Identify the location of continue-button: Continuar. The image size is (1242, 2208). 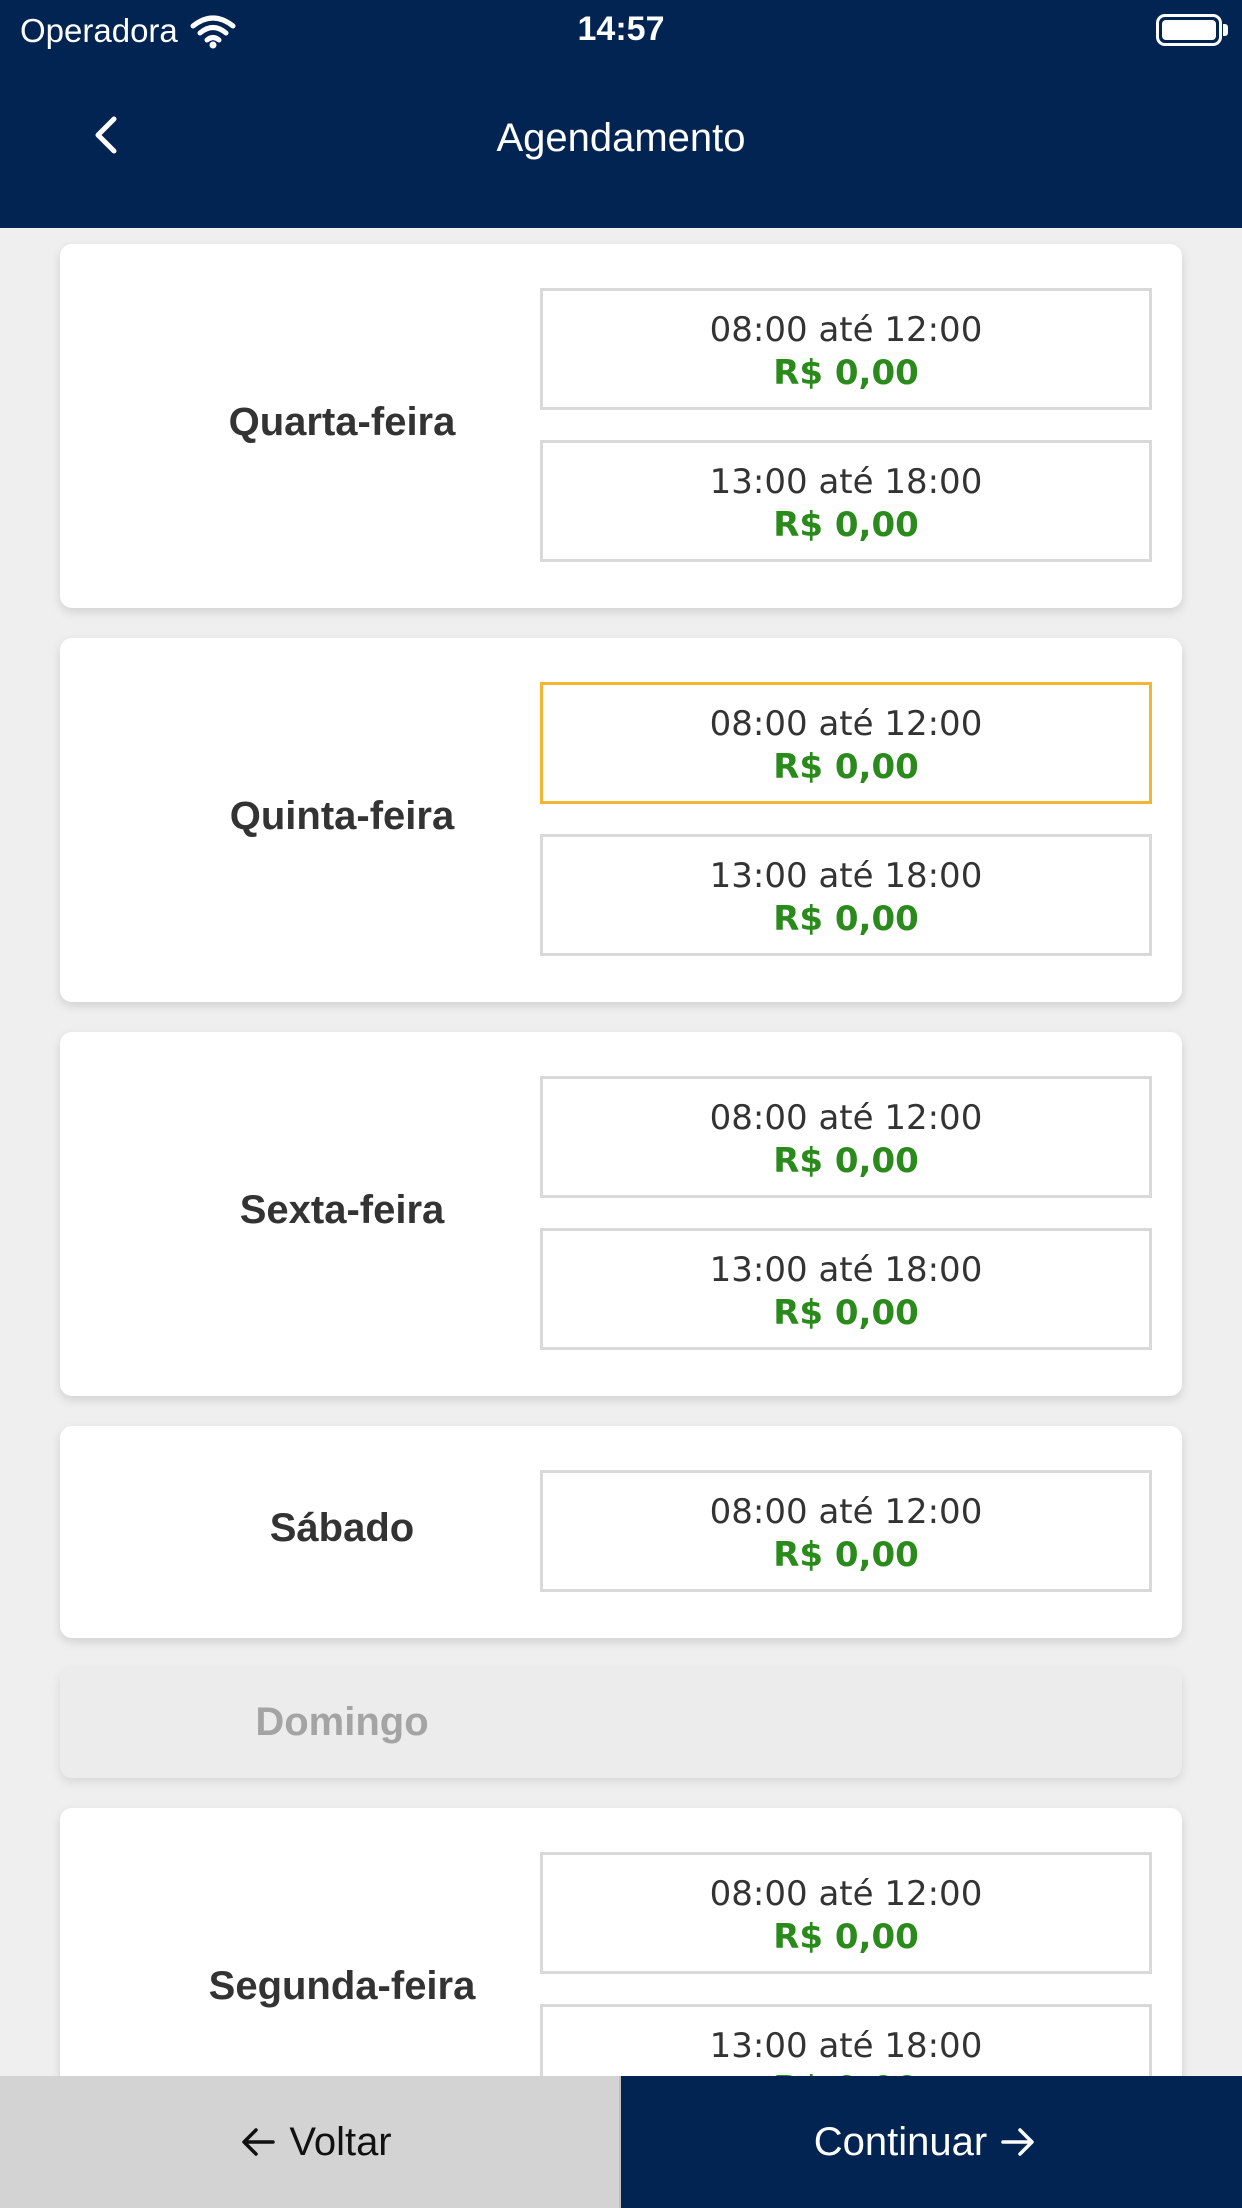
(931, 2142).